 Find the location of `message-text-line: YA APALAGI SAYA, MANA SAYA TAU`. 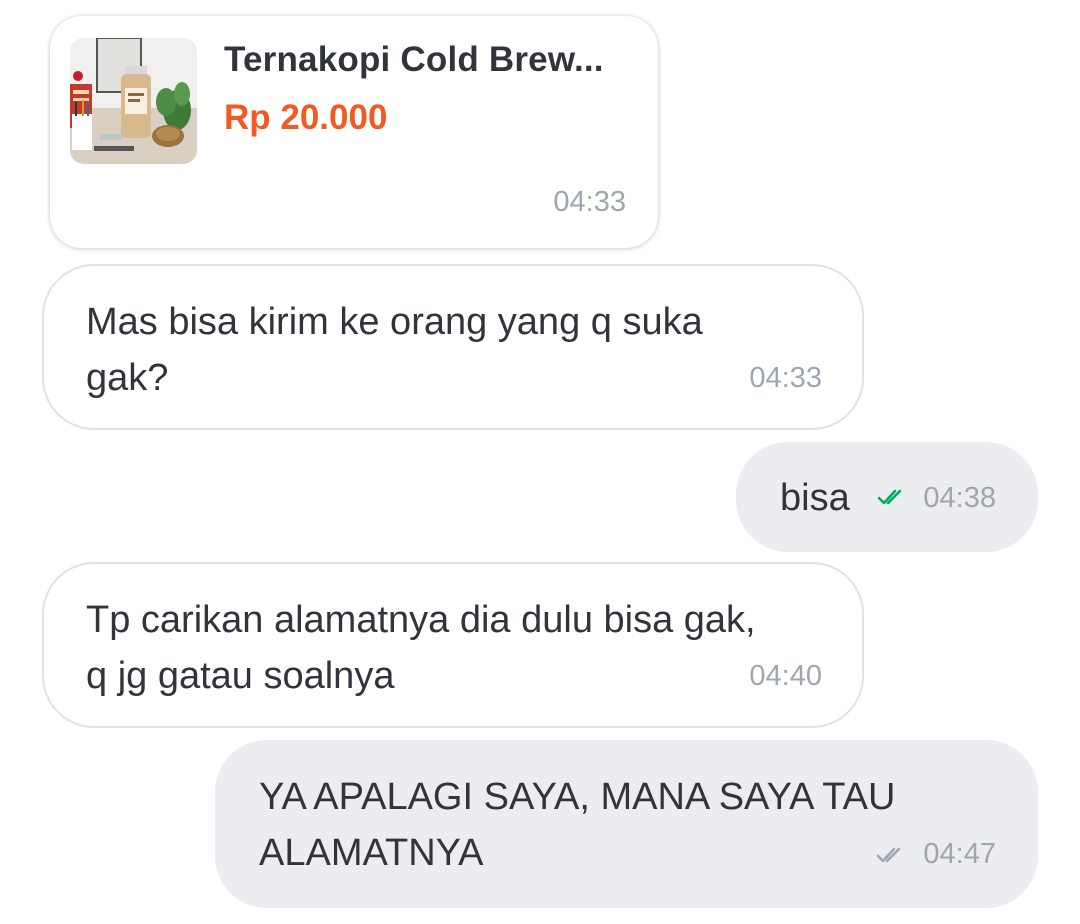

message-text-line: YA APALAGI SAYA, MANA SAYA TAU is located at coordinates (577, 797).